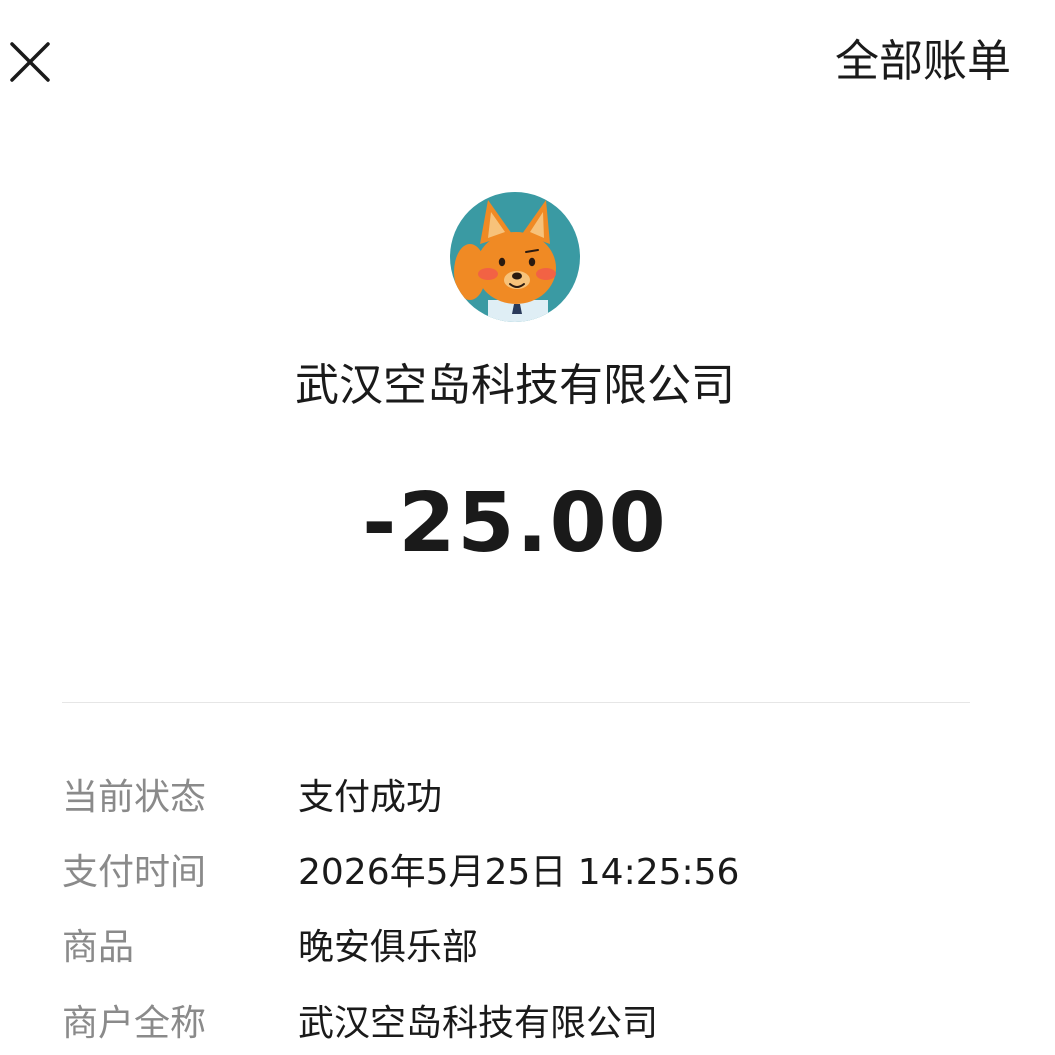  I want to click on detail-row-product: 商品 晚安俱乐部, so click(542, 948).